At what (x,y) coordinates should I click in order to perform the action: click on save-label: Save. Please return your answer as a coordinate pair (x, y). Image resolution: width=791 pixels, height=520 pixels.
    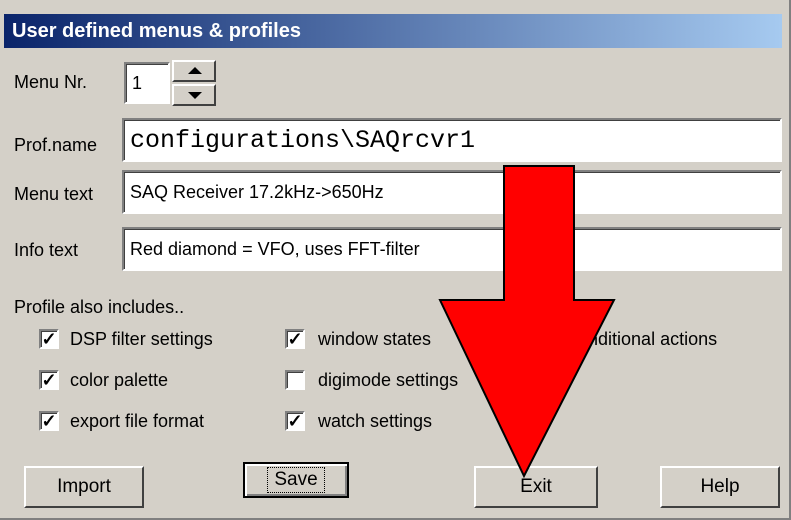
    Looking at the image, I should click on (296, 480).